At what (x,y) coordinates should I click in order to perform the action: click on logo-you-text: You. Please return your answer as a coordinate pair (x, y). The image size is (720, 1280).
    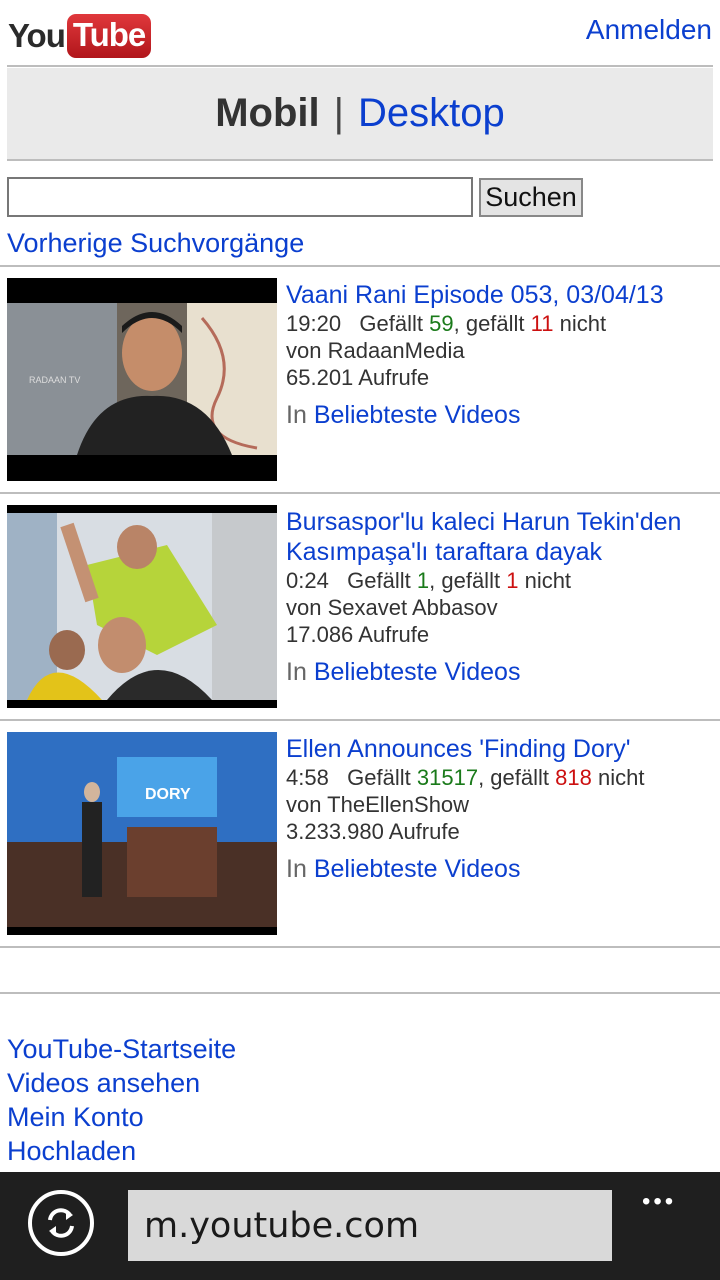
    Looking at the image, I should click on (37, 35).